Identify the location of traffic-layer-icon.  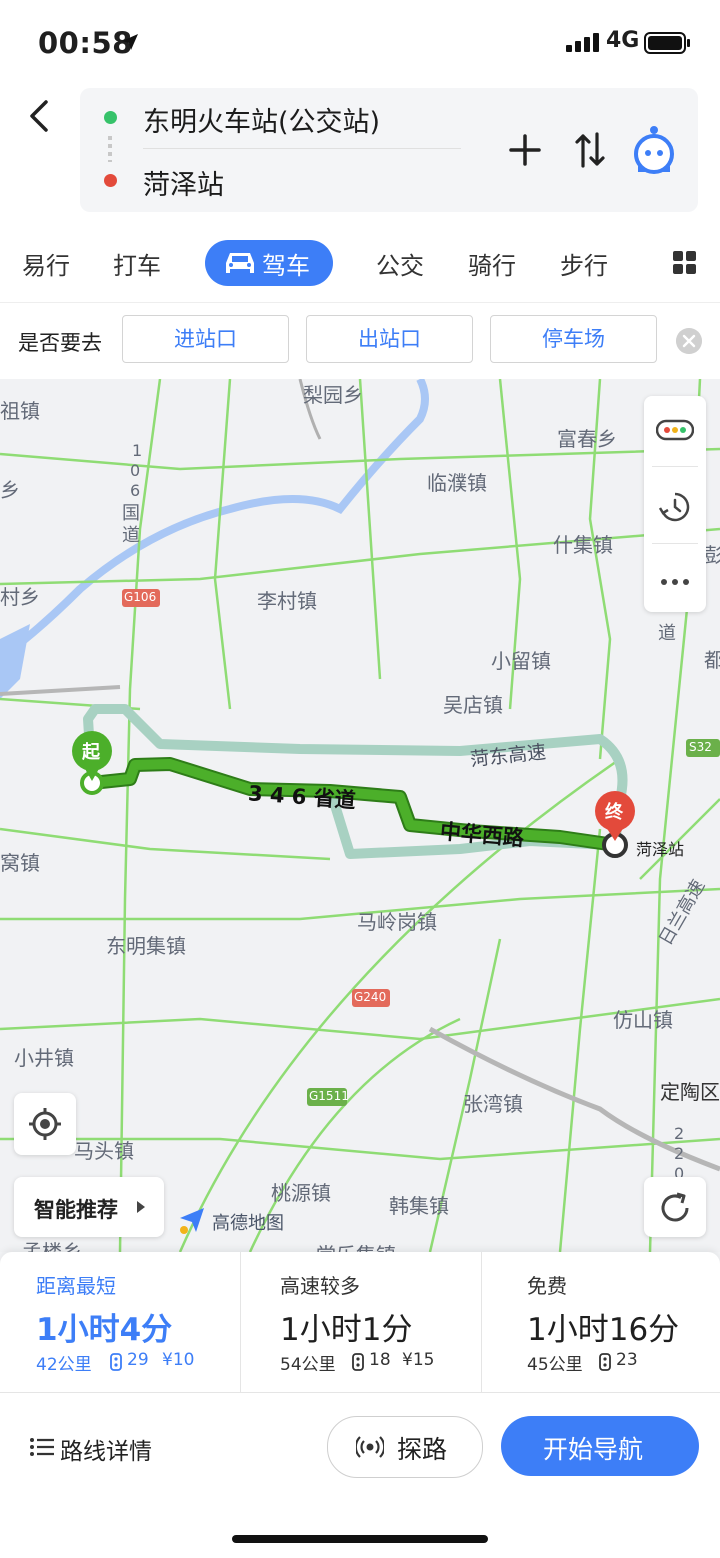
(675, 430).